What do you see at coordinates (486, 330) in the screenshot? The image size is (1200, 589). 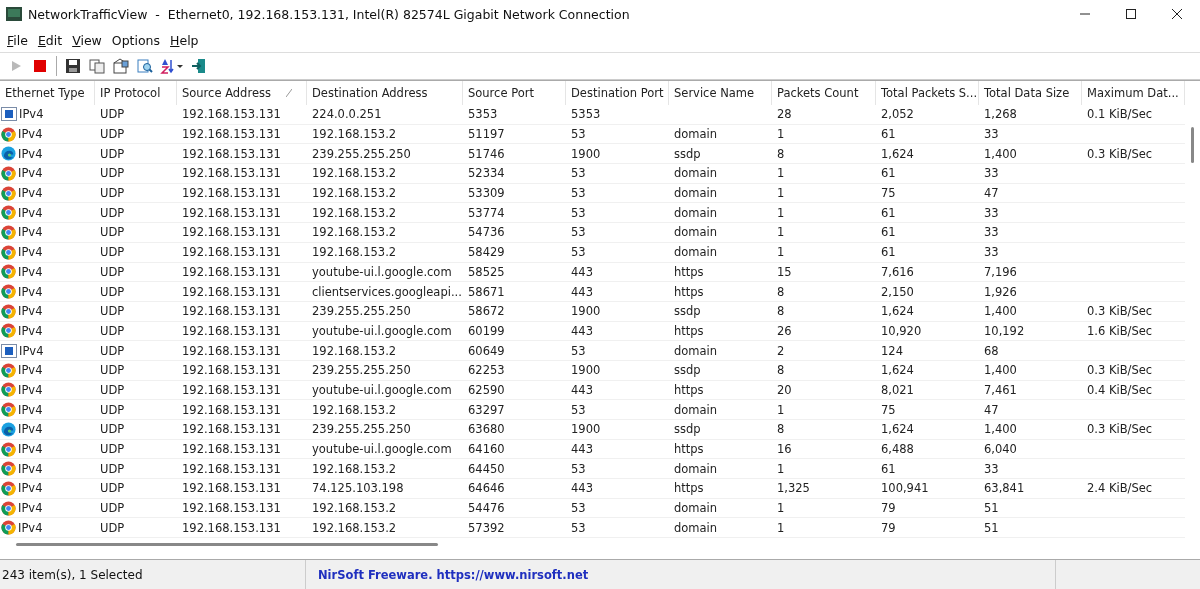 I see `table-cell: 60199` at bounding box center [486, 330].